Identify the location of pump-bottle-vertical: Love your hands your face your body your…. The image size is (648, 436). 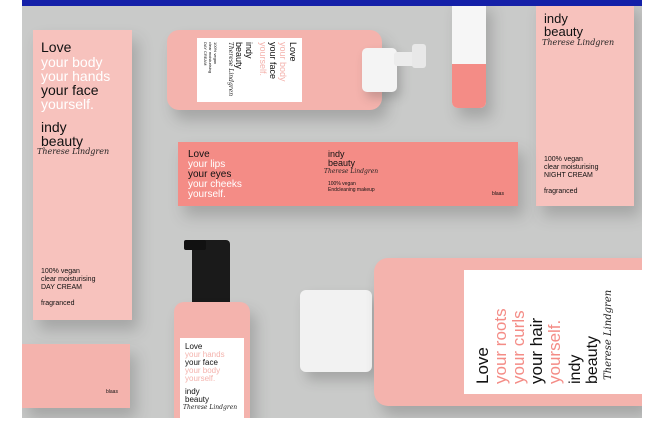
(212, 360).